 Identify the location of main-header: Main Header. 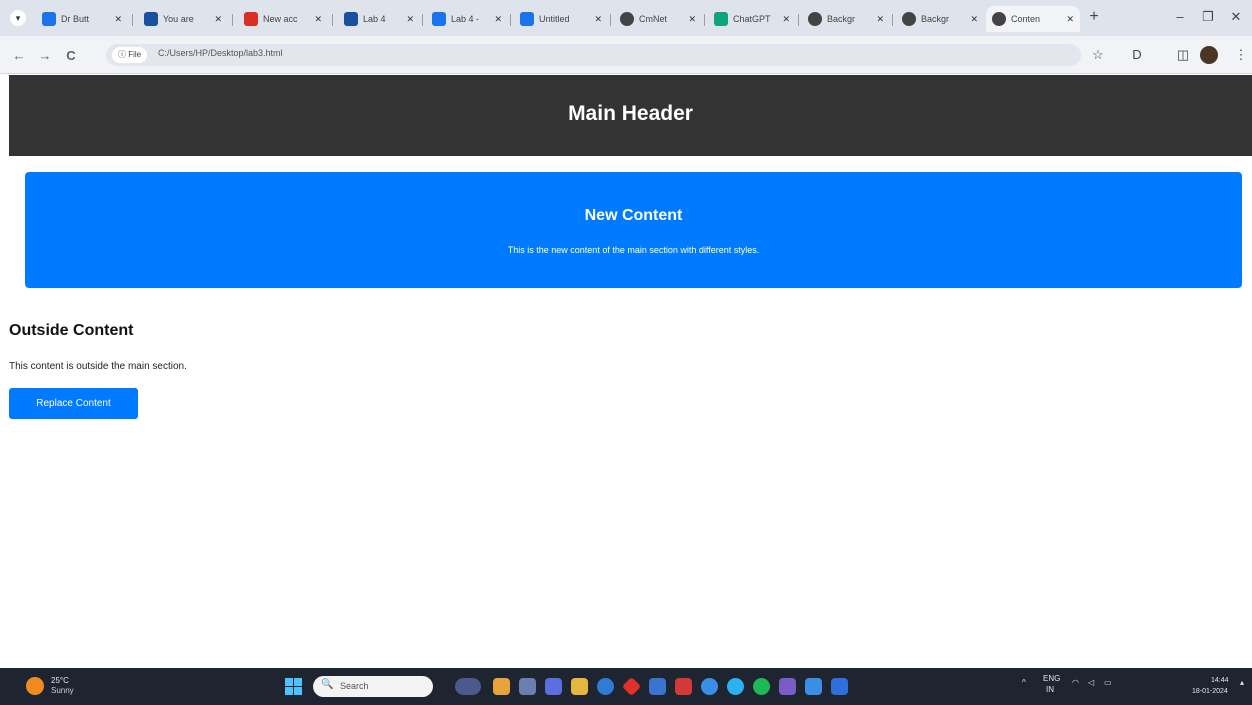
(630, 115).